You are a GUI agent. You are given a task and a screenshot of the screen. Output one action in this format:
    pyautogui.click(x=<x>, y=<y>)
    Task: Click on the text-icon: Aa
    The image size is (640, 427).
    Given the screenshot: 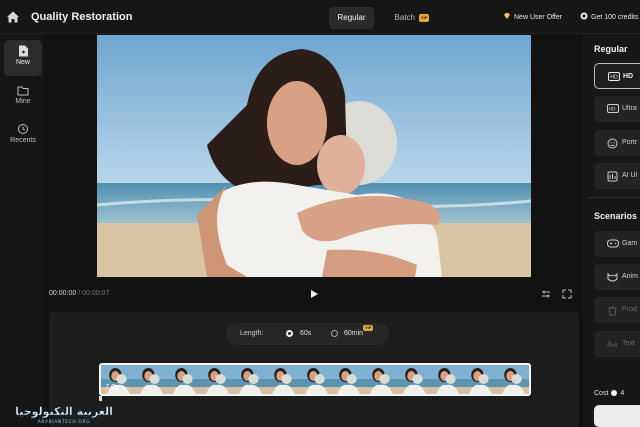 What is the action you would take?
    pyautogui.click(x=612, y=344)
    